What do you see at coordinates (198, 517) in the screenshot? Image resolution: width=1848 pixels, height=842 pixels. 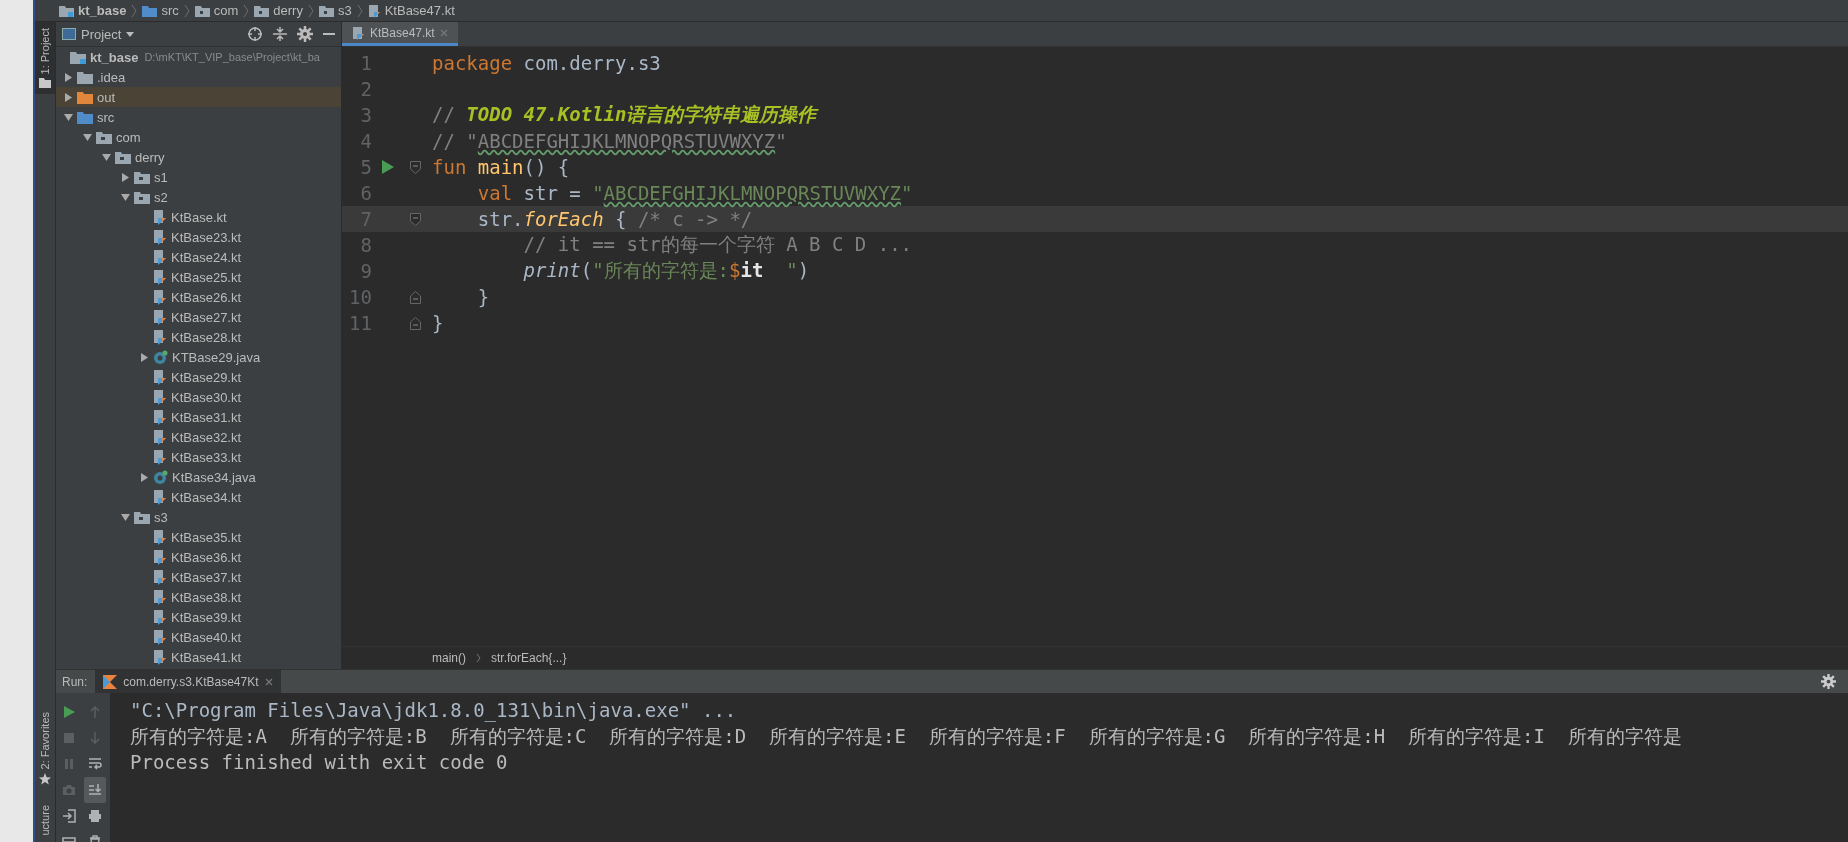 I see `tree-item: s3` at bounding box center [198, 517].